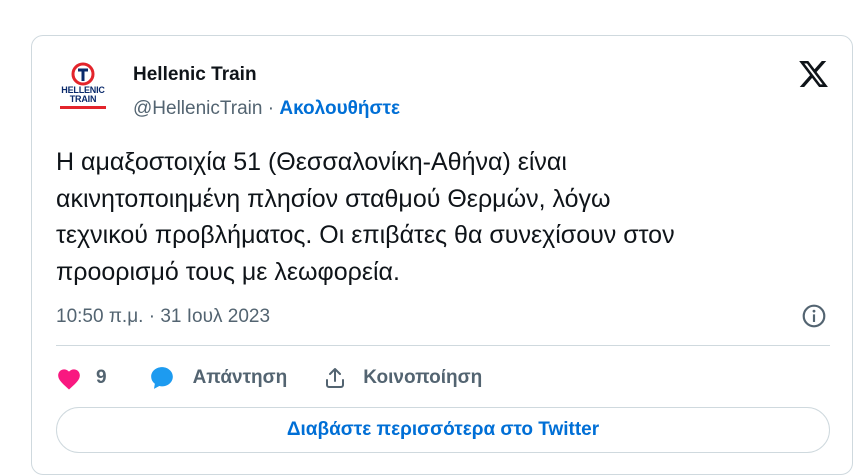  I want to click on action-bar: 9 Απάντηση Κοινοποίηση, so click(269, 378).